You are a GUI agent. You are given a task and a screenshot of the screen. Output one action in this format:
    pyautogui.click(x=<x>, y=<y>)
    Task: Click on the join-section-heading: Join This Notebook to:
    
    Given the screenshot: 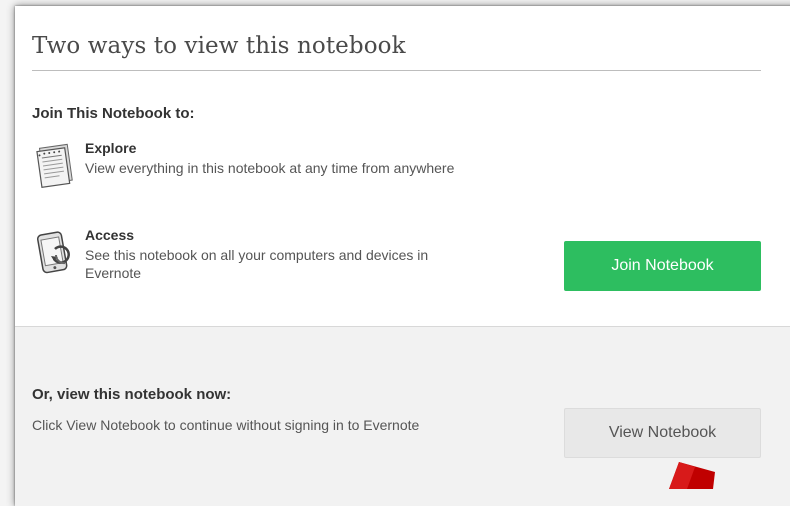 What is the action you would take?
    pyautogui.click(x=113, y=113)
    